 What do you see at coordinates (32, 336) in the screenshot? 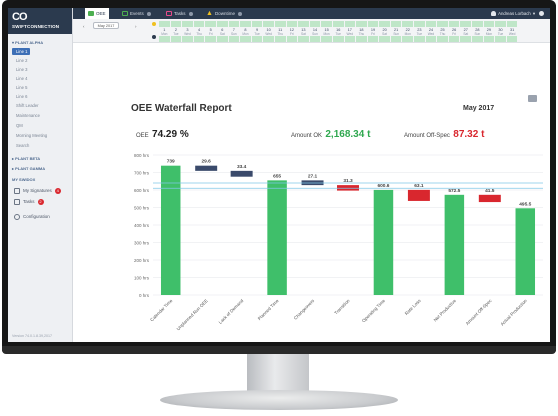
I see `version-footer: Version 74.0.1.8.39,2017` at bounding box center [32, 336].